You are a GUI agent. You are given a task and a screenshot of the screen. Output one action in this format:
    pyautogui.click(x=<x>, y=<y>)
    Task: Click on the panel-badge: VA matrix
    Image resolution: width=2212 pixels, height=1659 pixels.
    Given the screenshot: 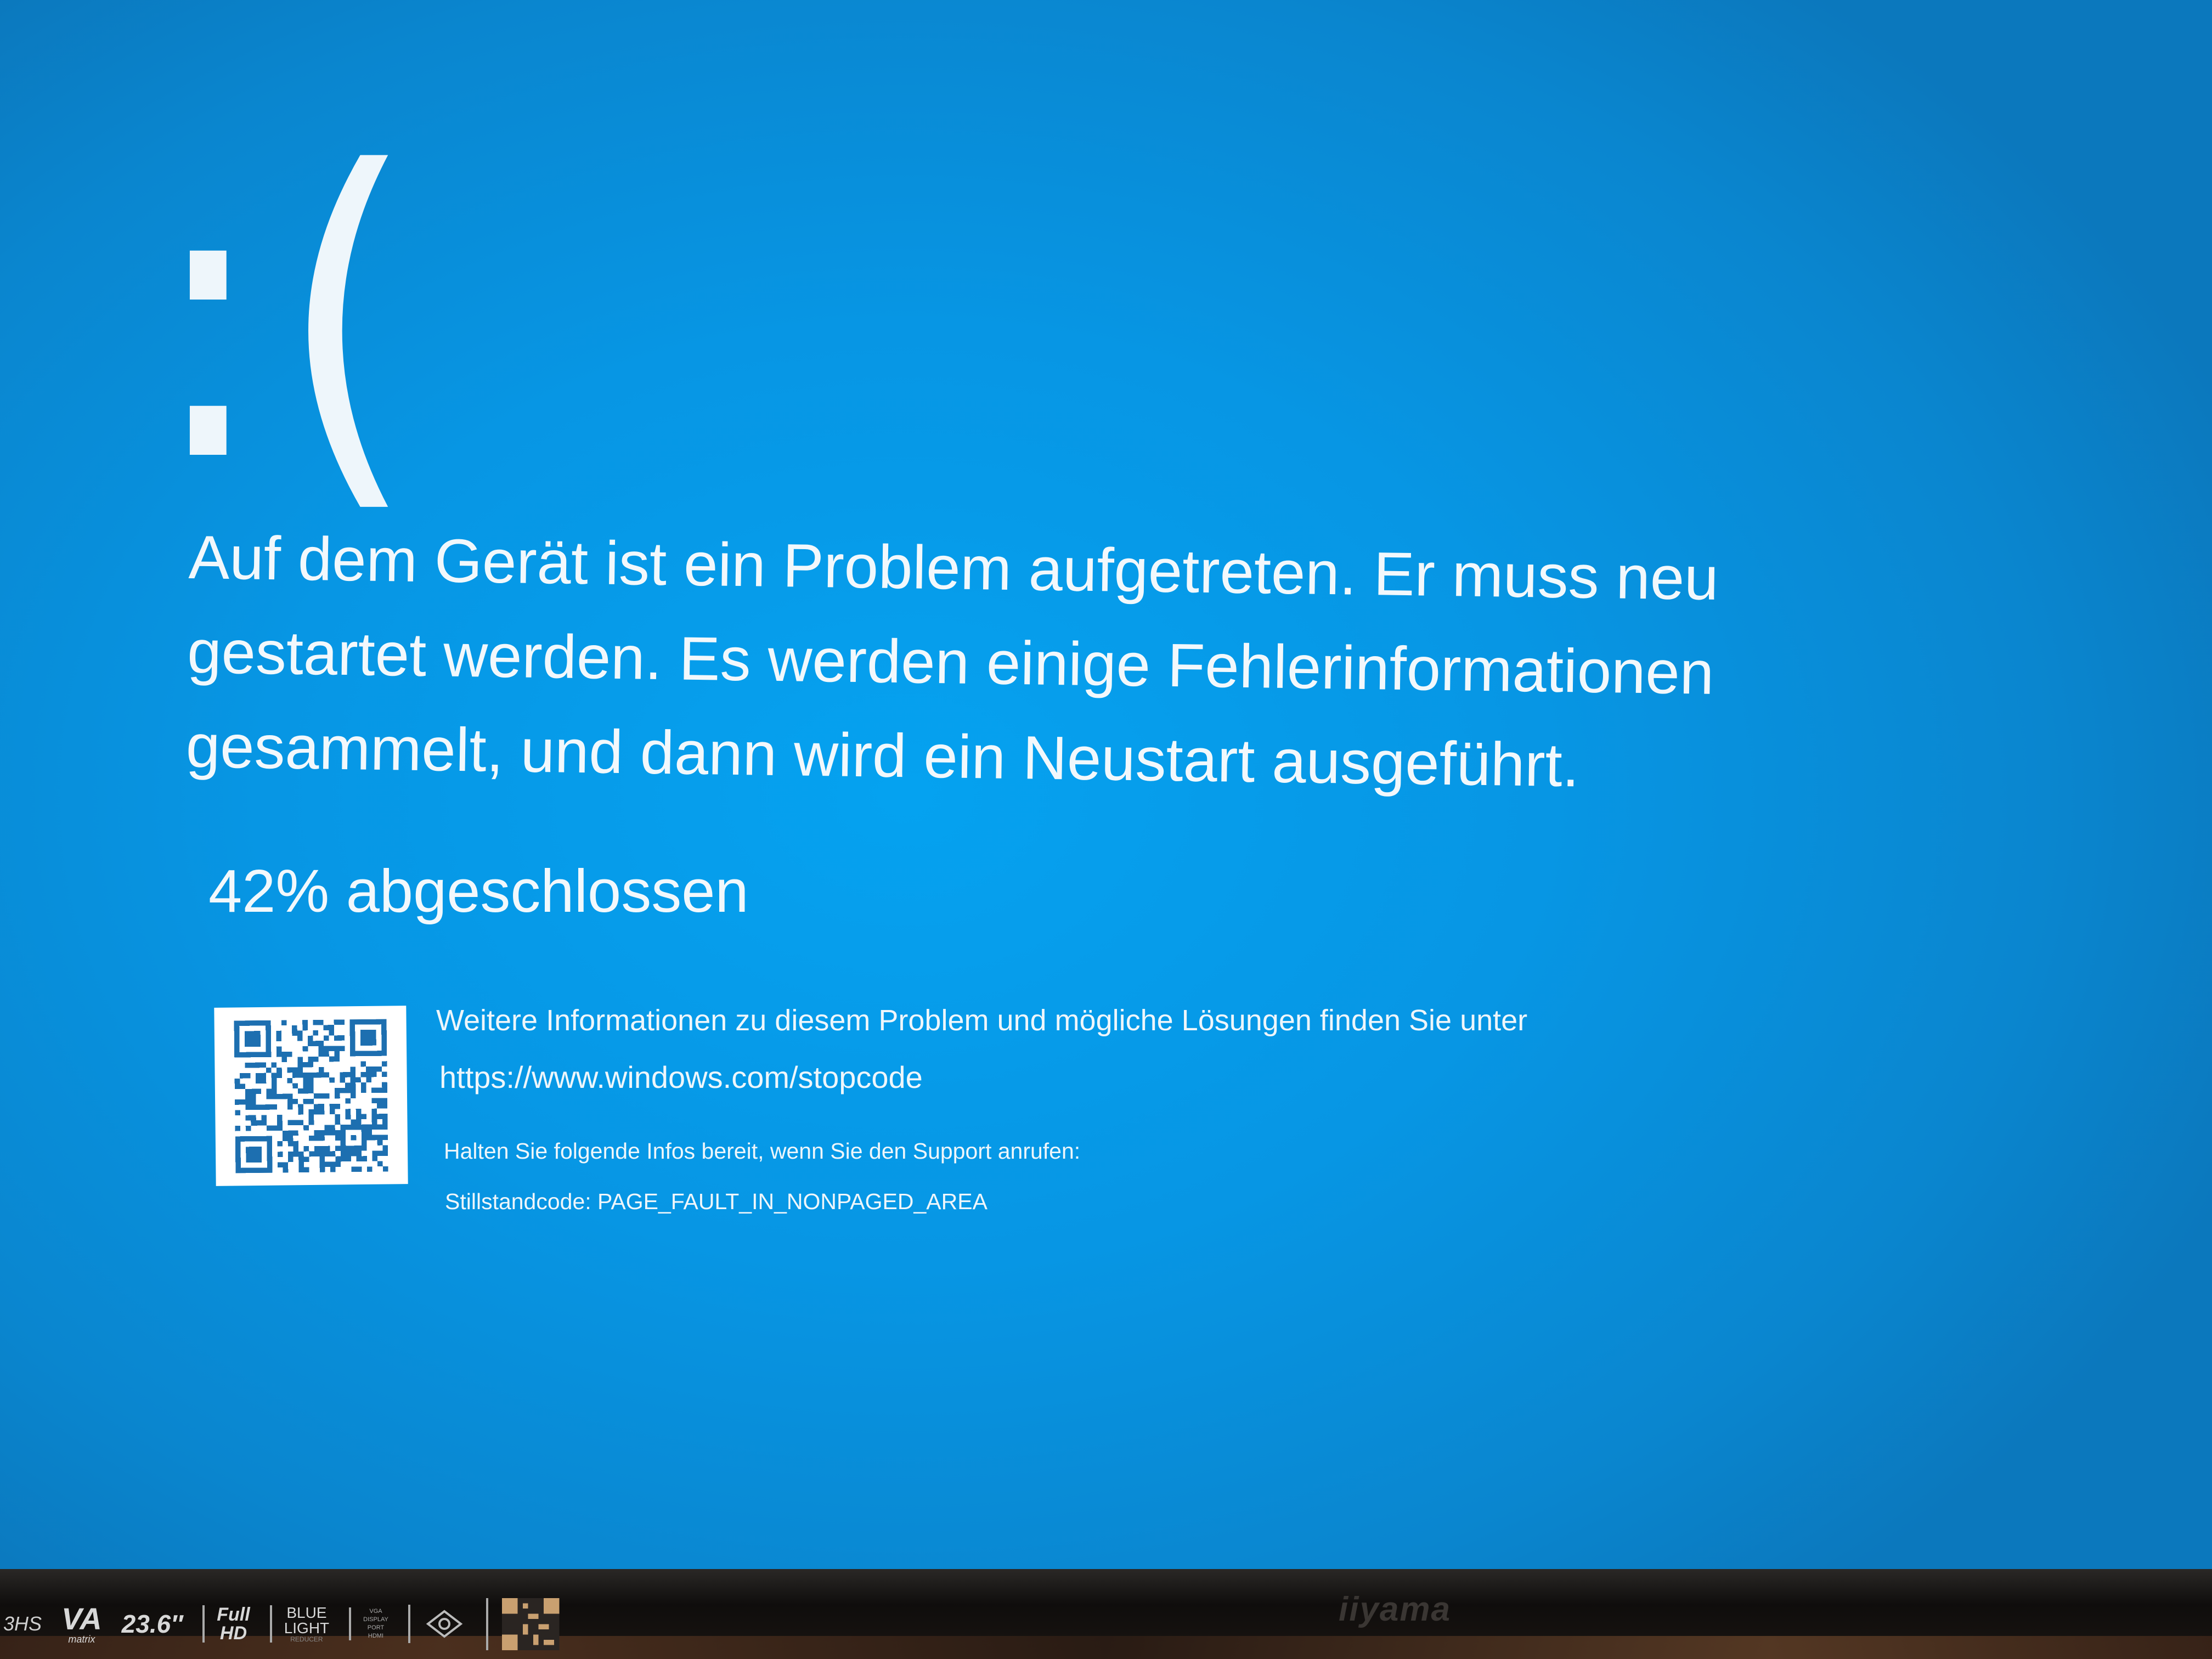 What is the action you would take?
    pyautogui.click(x=81, y=1623)
    